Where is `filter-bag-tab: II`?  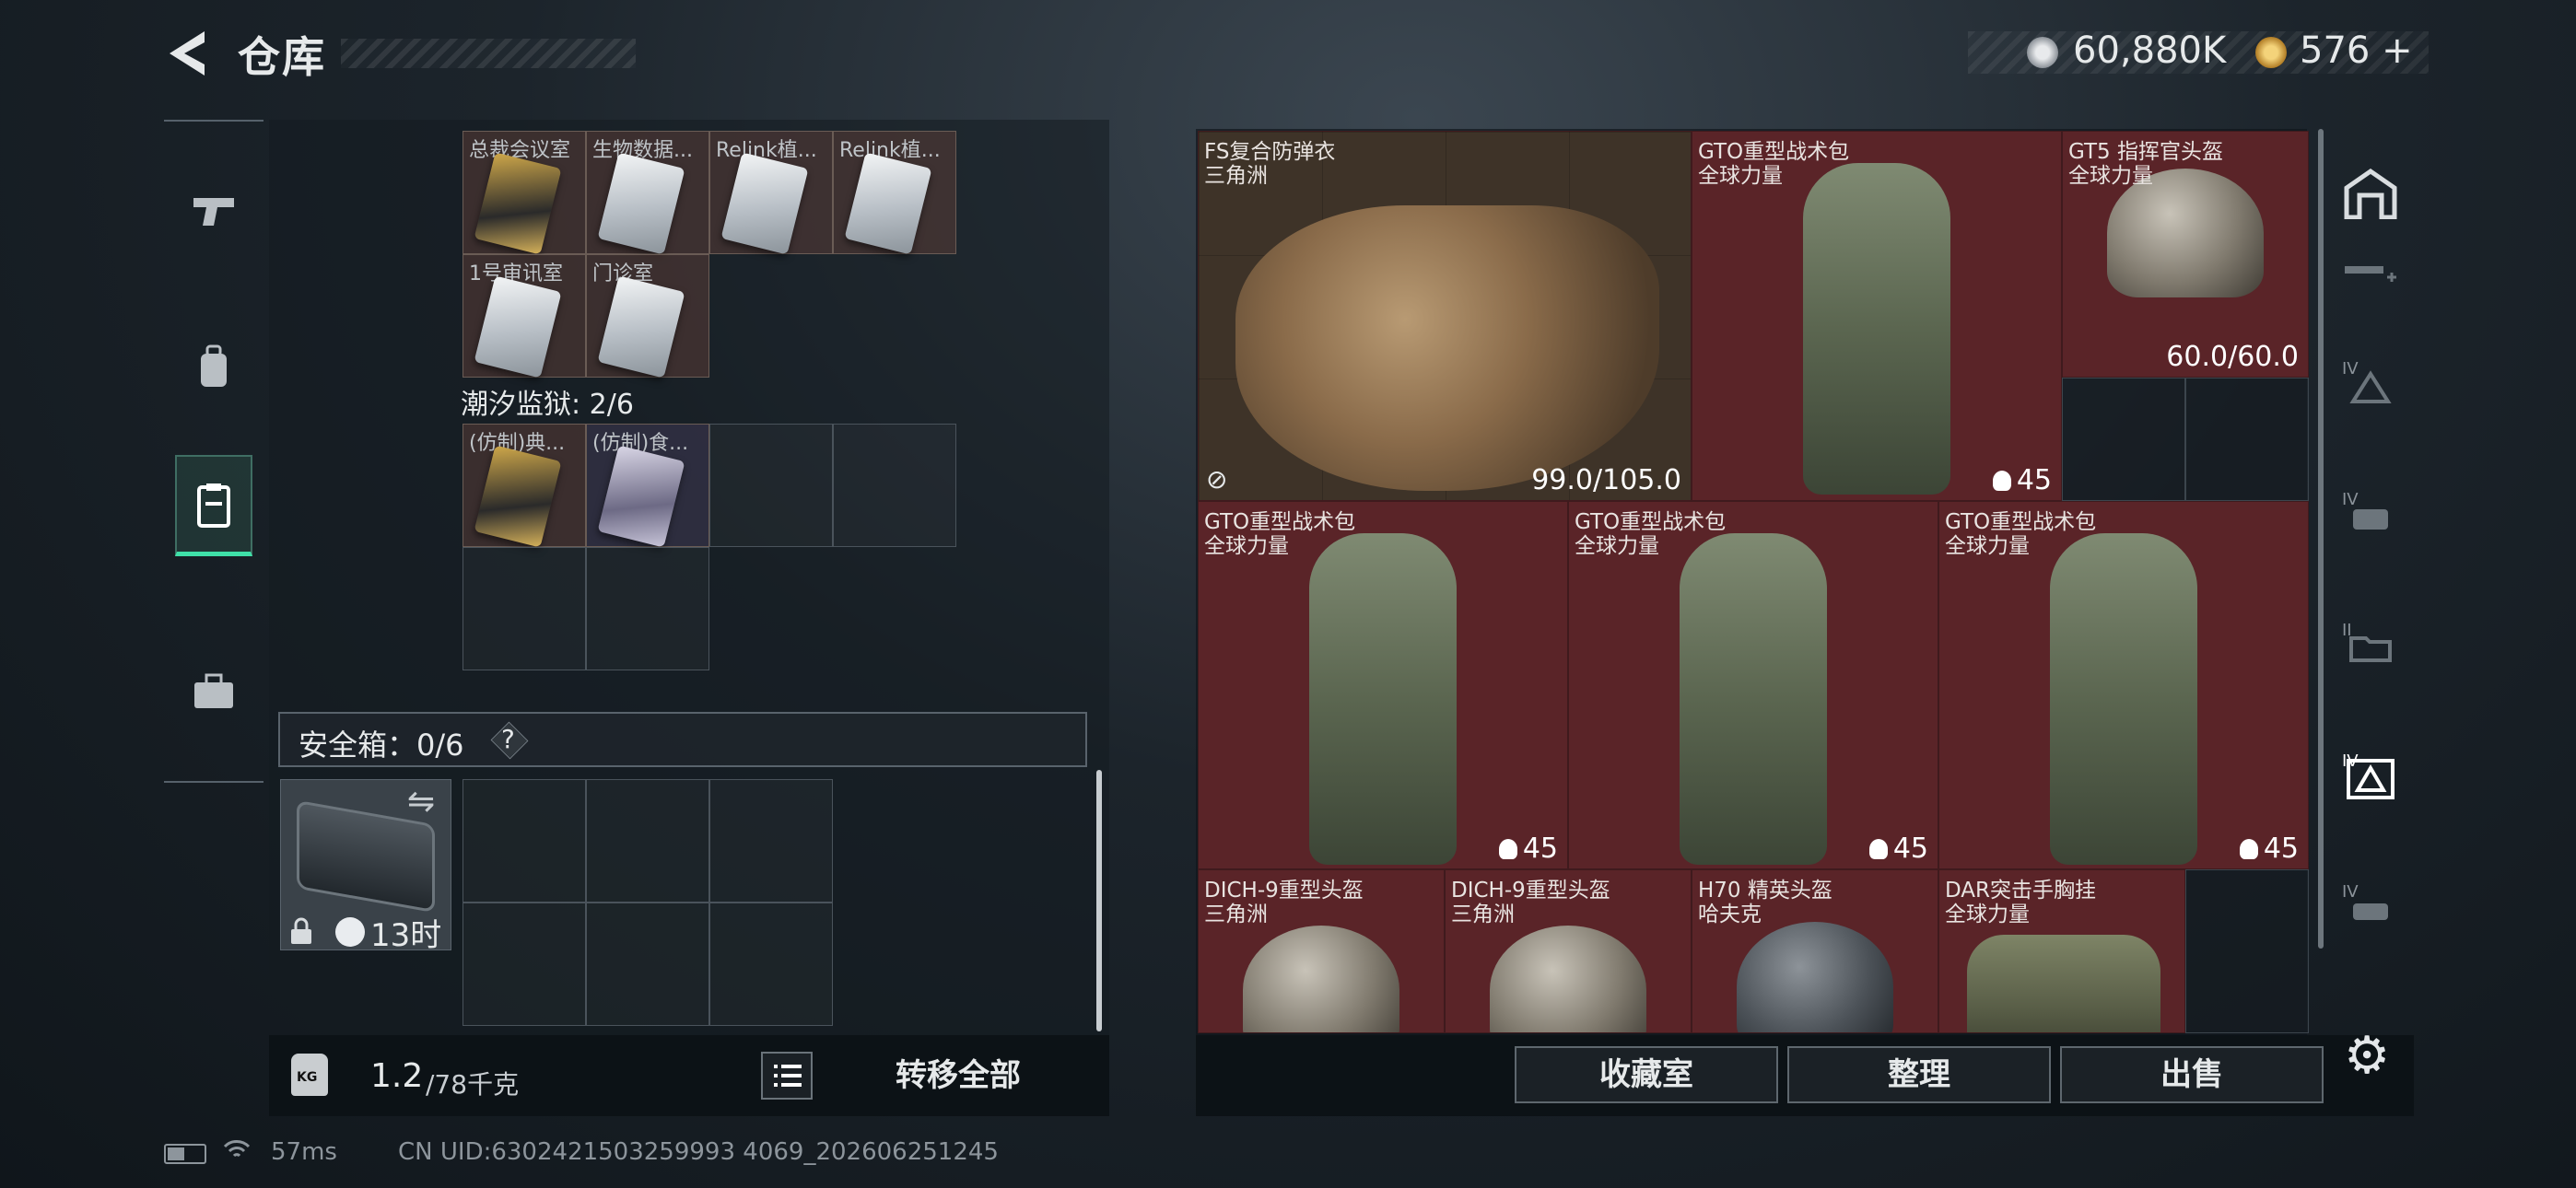
filter-bag-tab: II is located at coordinates (2370, 648).